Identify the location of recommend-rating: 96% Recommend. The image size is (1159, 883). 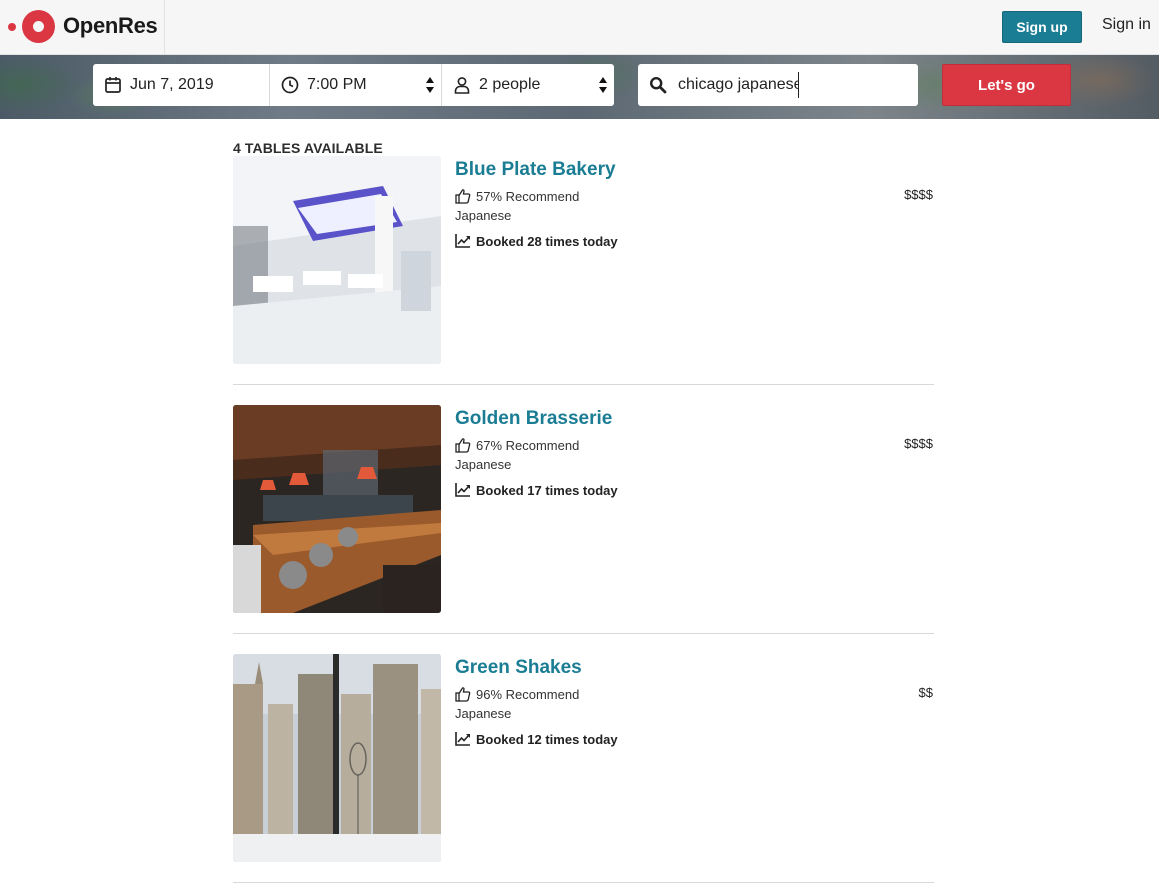
(517, 694).